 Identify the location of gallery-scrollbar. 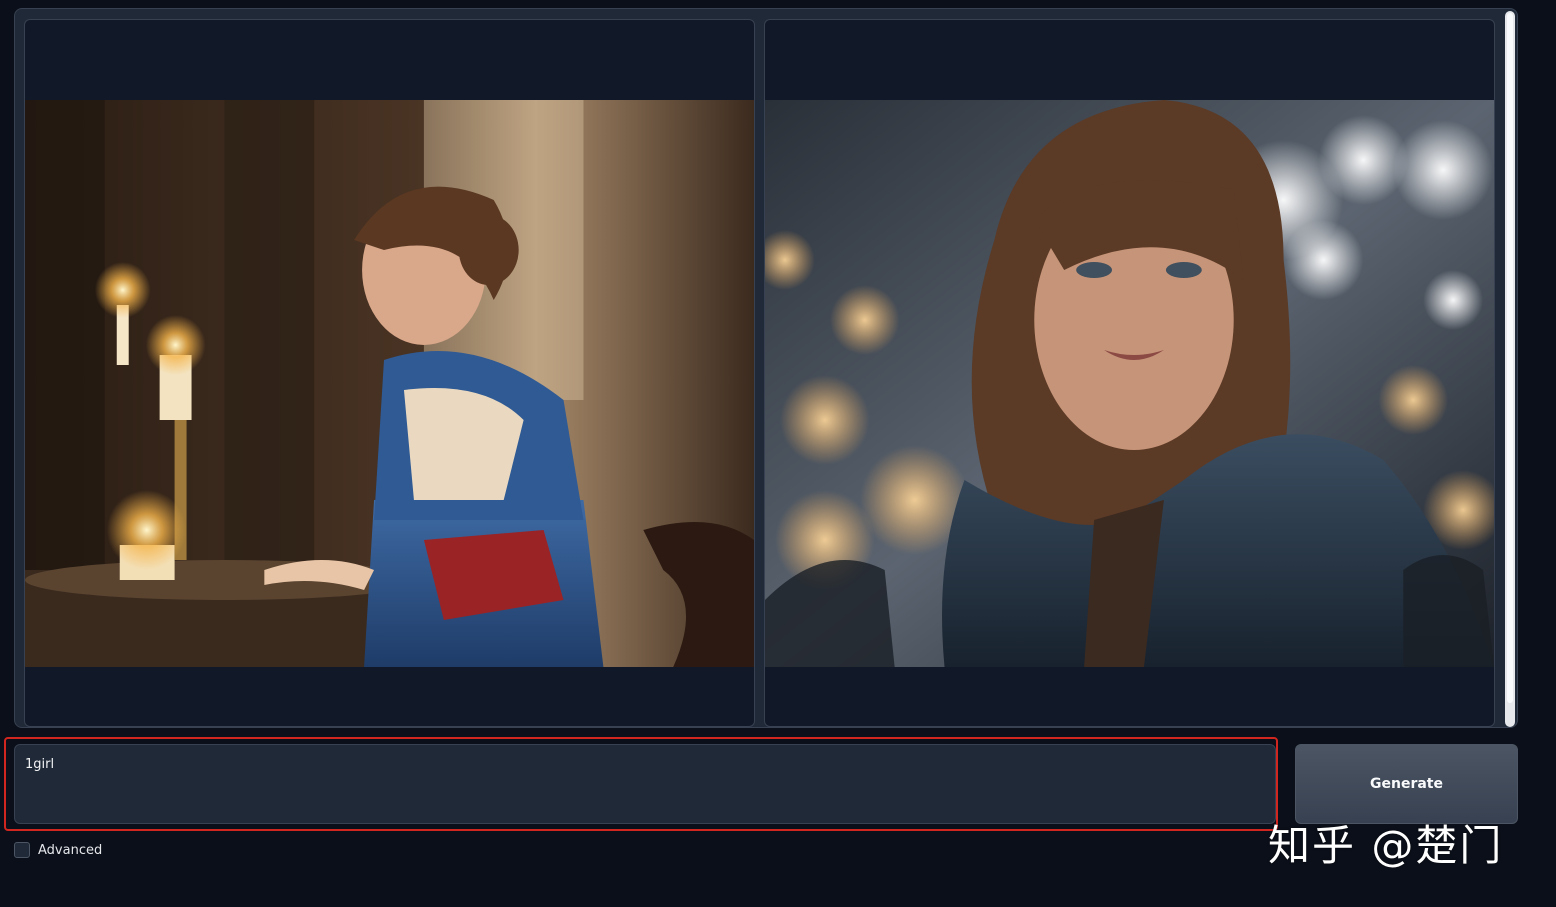
(1510, 369).